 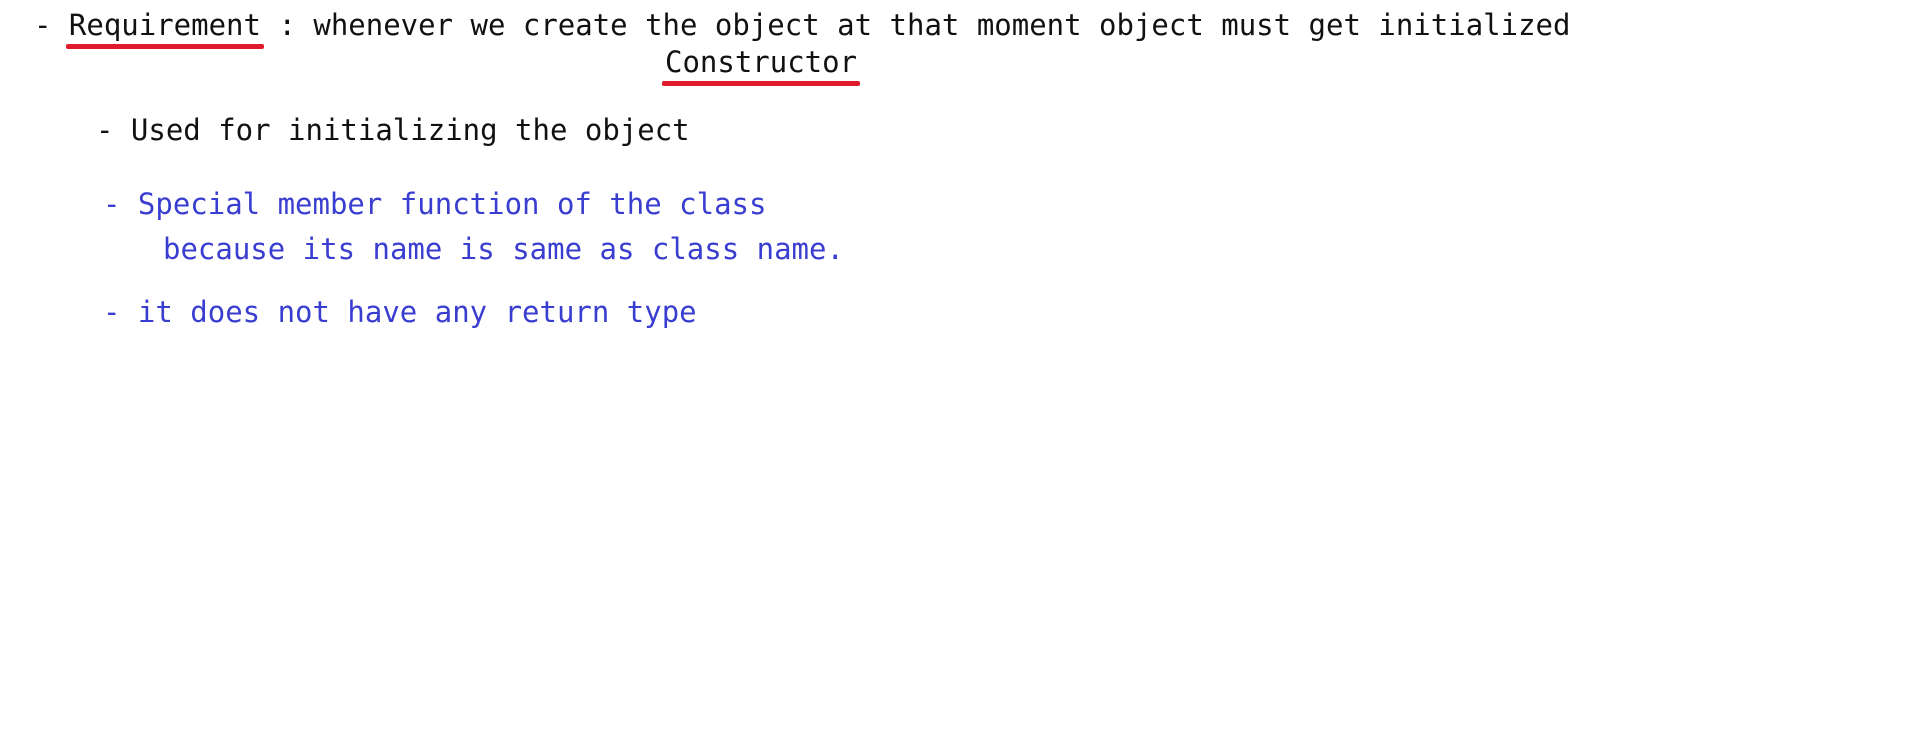 What do you see at coordinates (393, 130) in the screenshot?
I see `point-used-for: - Used for initializing the object` at bounding box center [393, 130].